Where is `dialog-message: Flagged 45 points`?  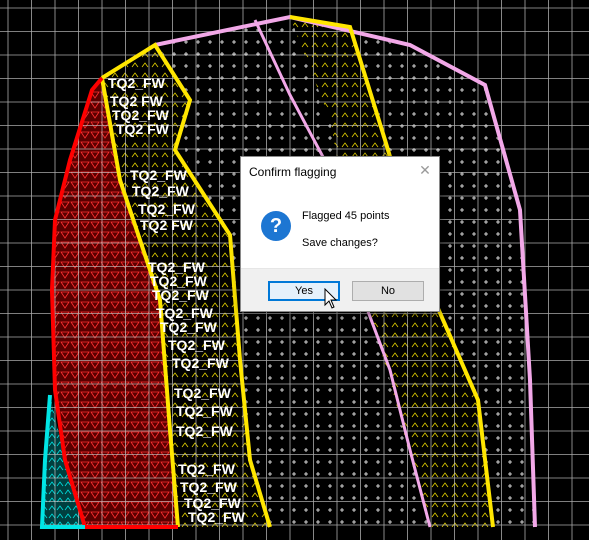
dialog-message: Flagged 45 points is located at coordinates (346, 216).